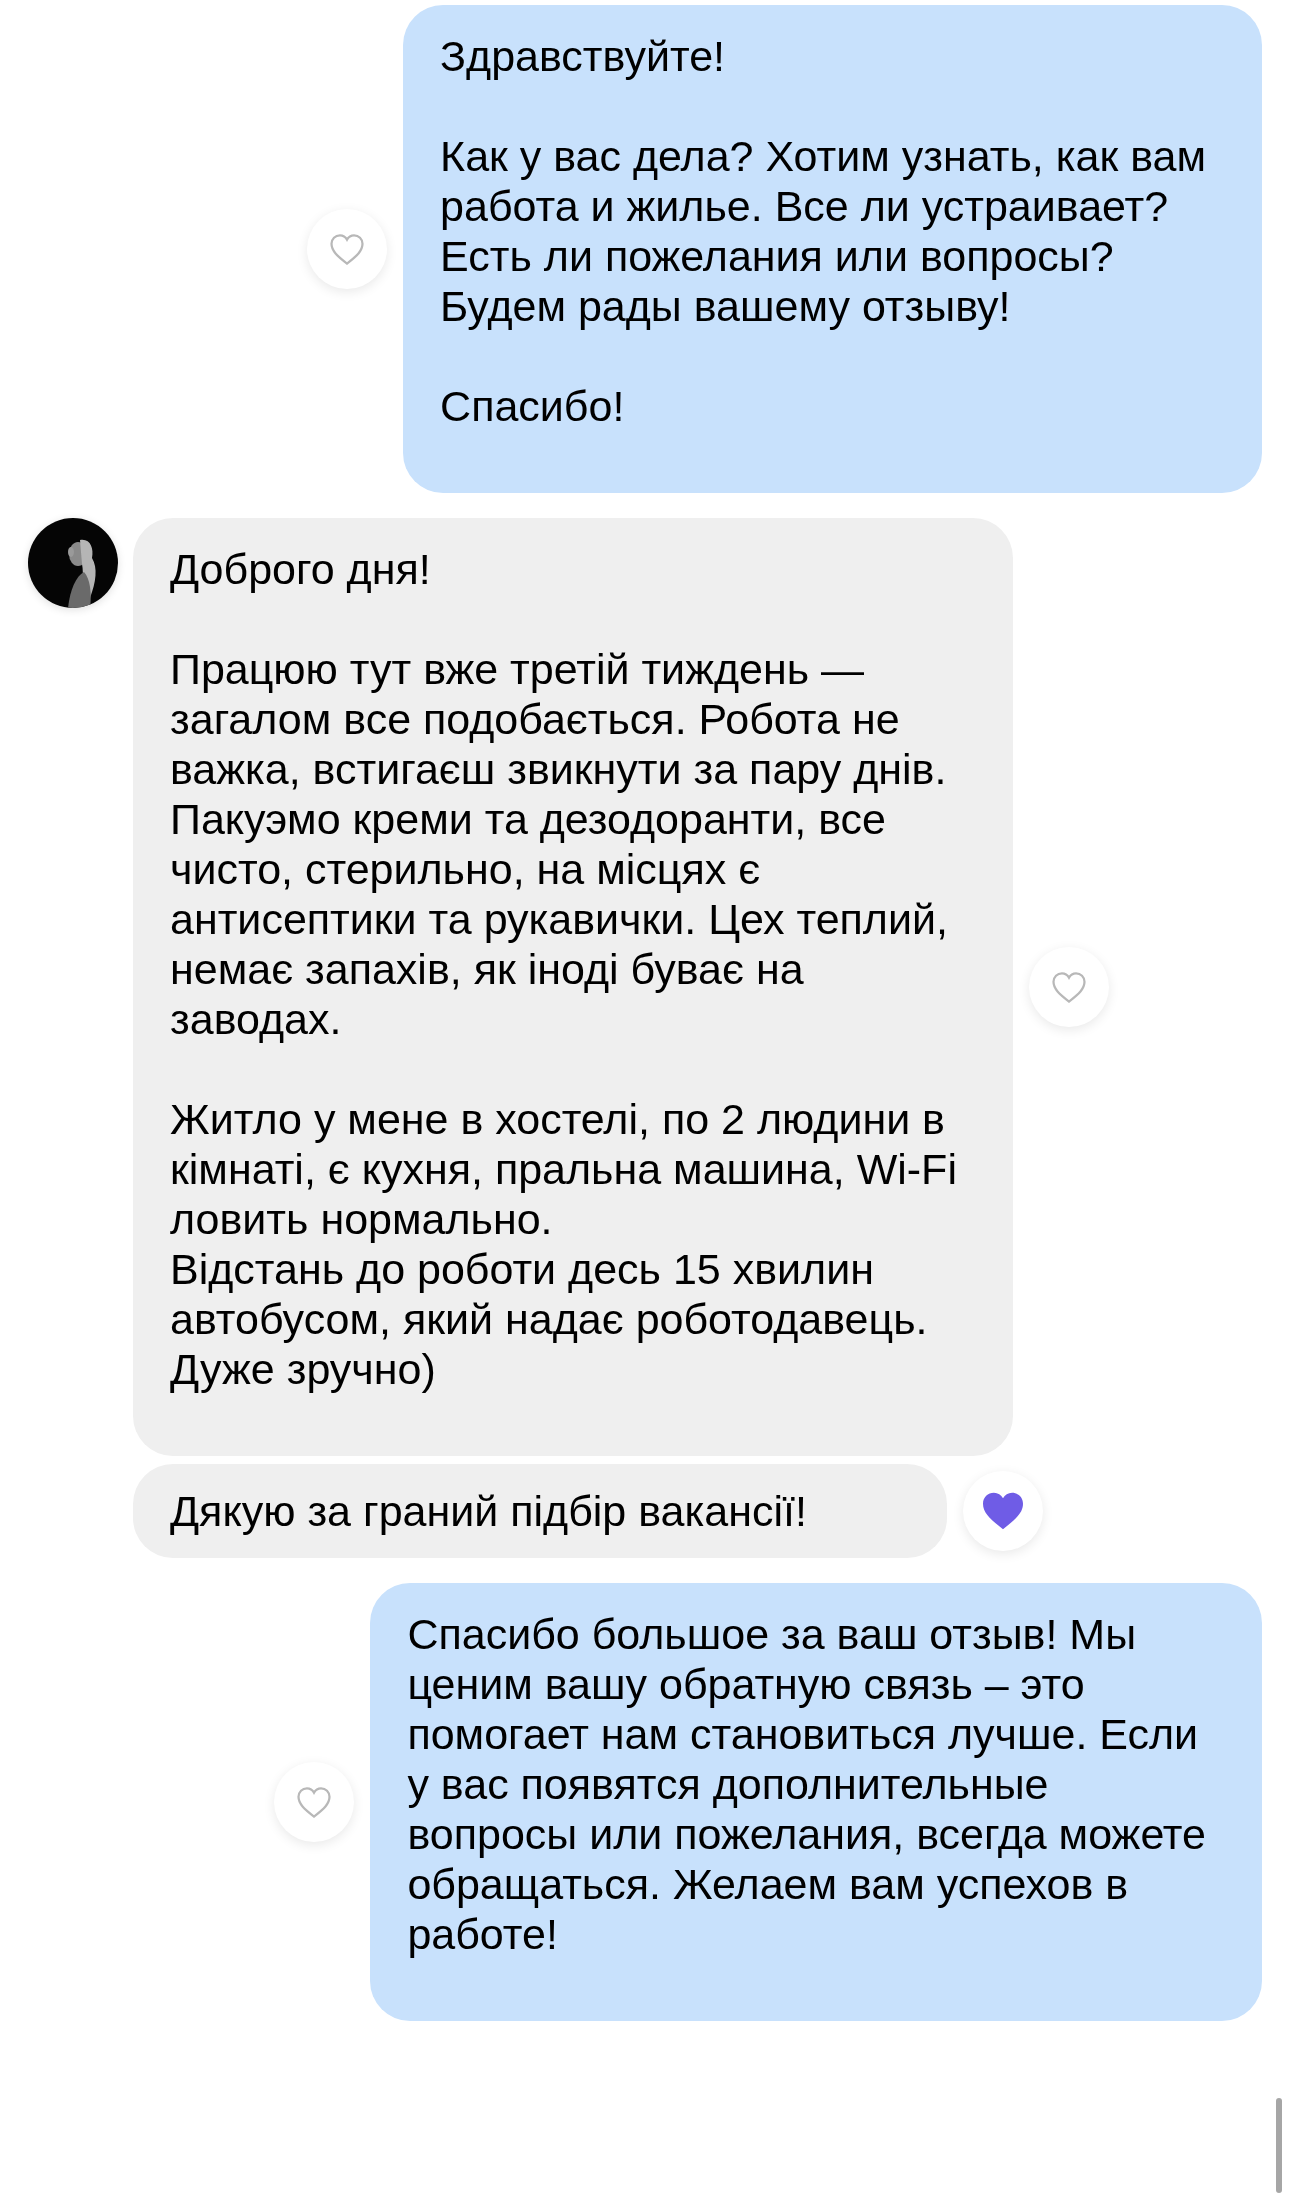 Image resolution: width=1290 pixels, height=2207 pixels. Describe the element at coordinates (832, 249) in the screenshot. I see `message-bubble: Здравствуйте! Как у вас дела? Хотим узнать, как вам работа и жилье. Все ли устраивает? Есть ли пожелания или вопросы? Будем рады вашему отзыву! Спасибо!` at that location.